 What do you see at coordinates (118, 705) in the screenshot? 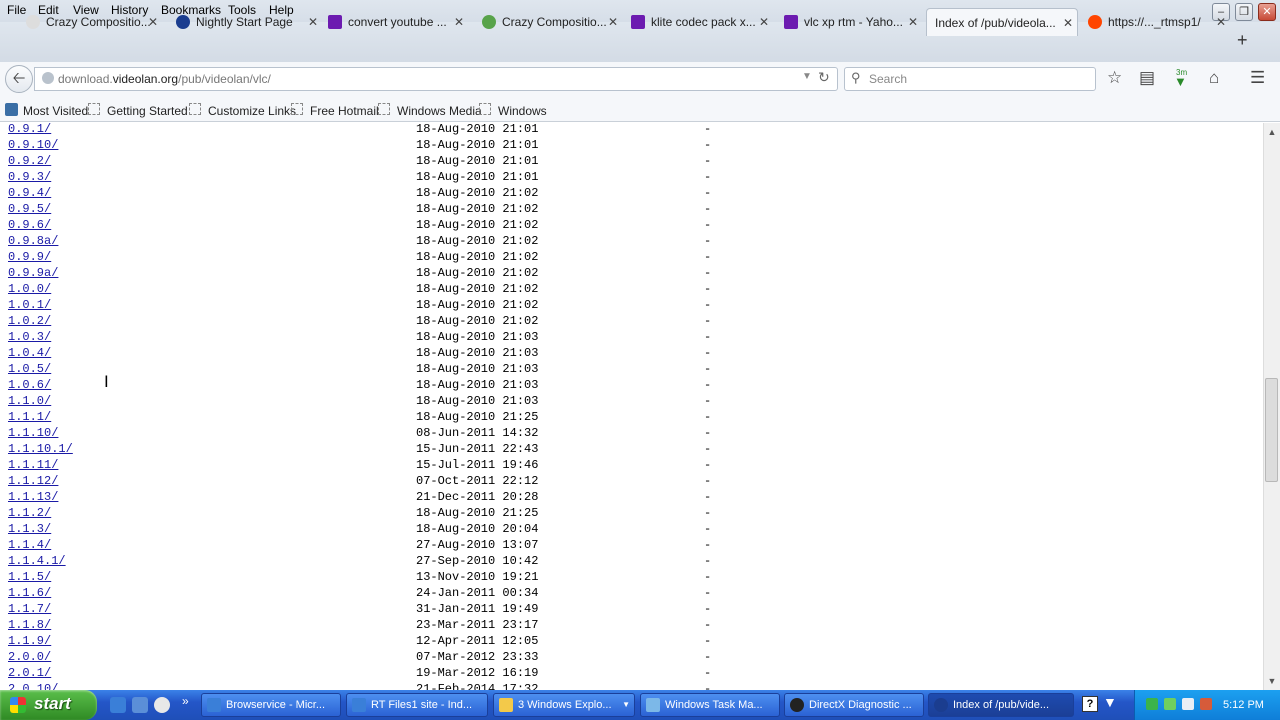
I see `quicklaunch-ie-icon` at bounding box center [118, 705].